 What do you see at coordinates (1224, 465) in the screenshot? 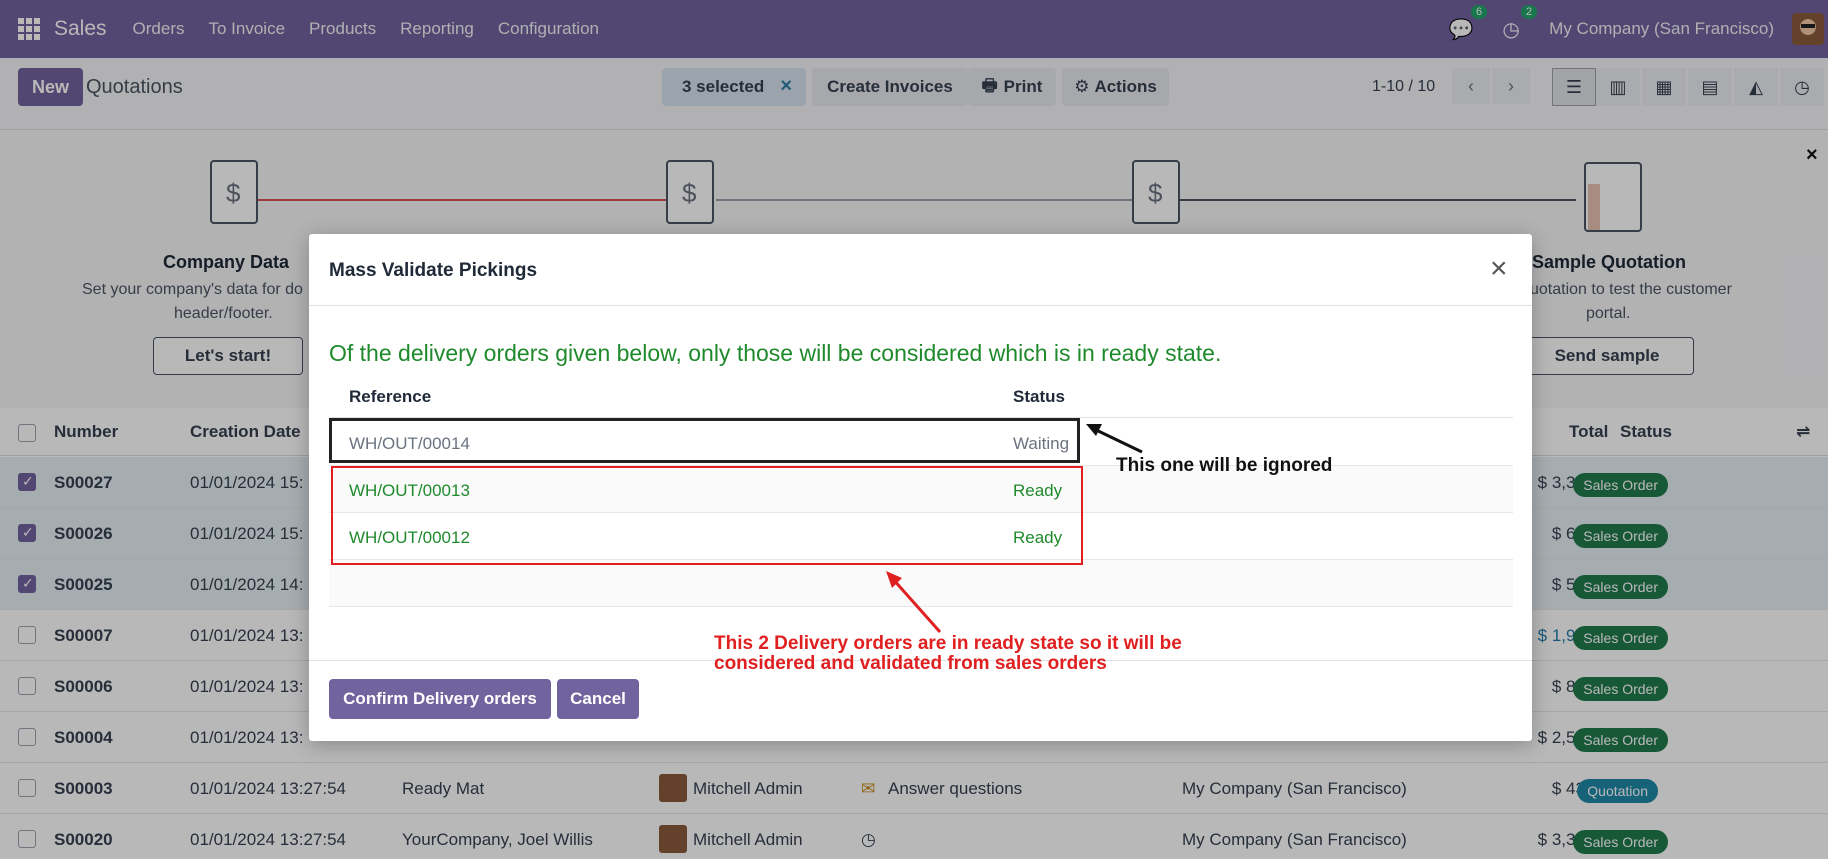
I see `ignored-note: This one will be ignored` at bounding box center [1224, 465].